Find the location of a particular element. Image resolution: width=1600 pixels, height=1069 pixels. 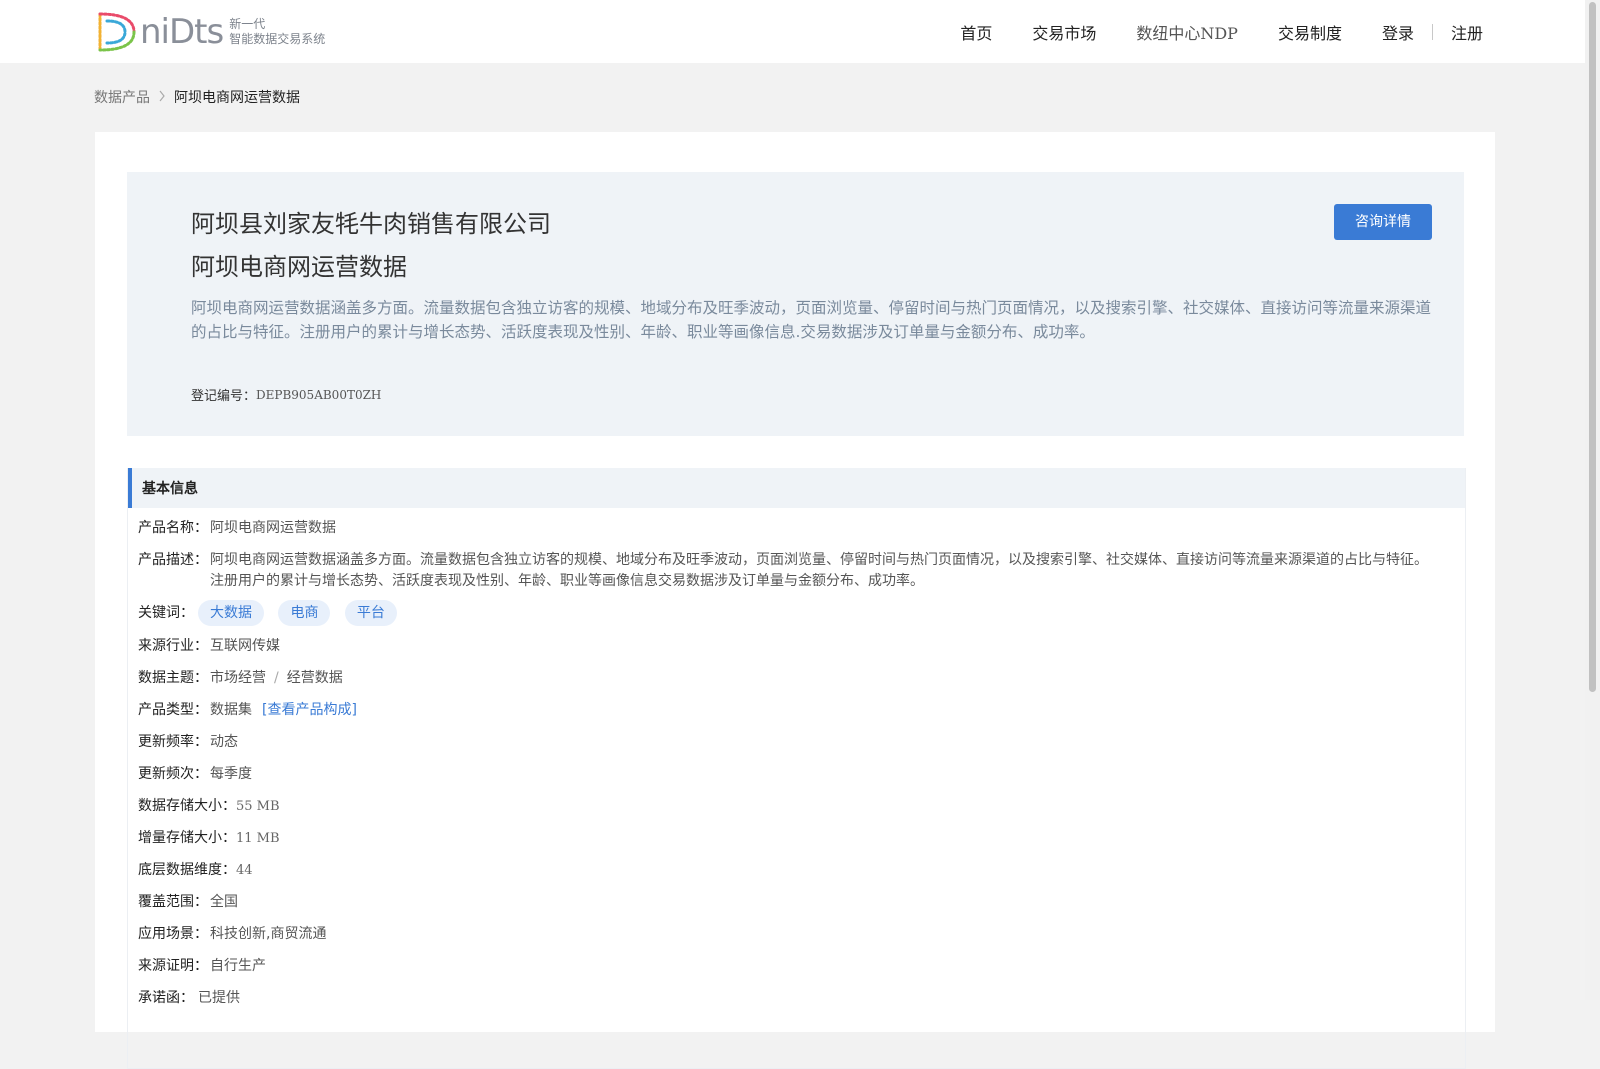

breadcrumb-parent-link: 数据产品 is located at coordinates (122, 97).